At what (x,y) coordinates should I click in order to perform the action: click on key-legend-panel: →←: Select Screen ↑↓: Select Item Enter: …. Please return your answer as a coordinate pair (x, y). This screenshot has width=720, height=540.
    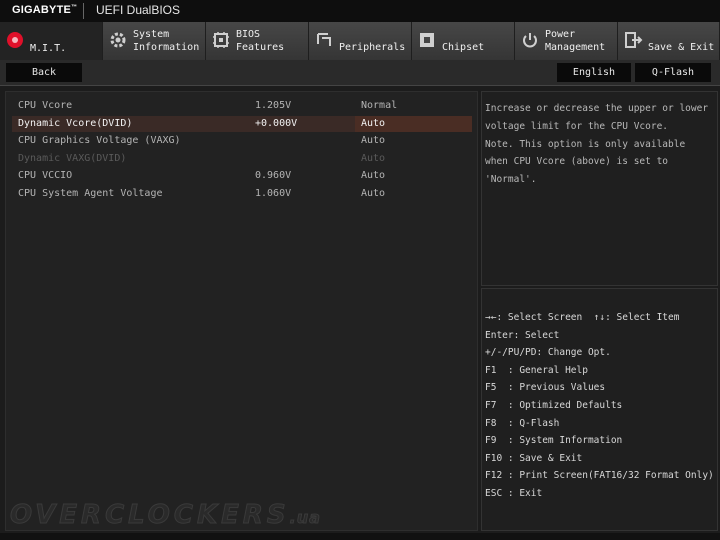
    Looking at the image, I should click on (599, 409).